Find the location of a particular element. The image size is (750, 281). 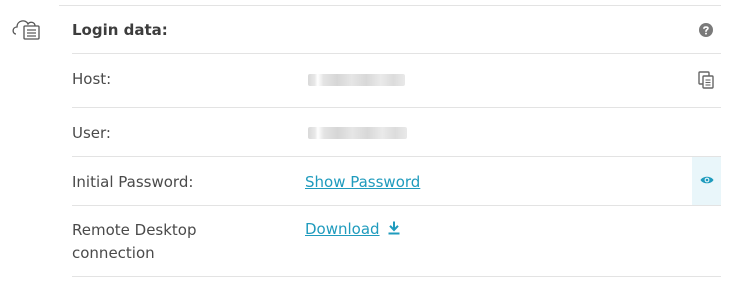

eye-icon is located at coordinates (707, 180).